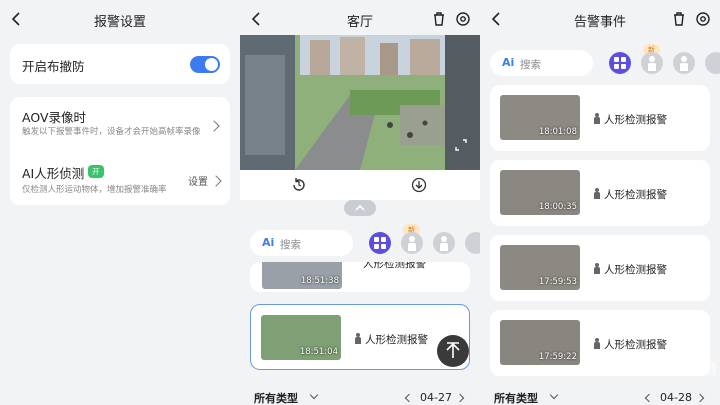 The height and width of the screenshot is (405, 720). I want to click on event-thumbnail: 18:00:35, so click(540, 192).